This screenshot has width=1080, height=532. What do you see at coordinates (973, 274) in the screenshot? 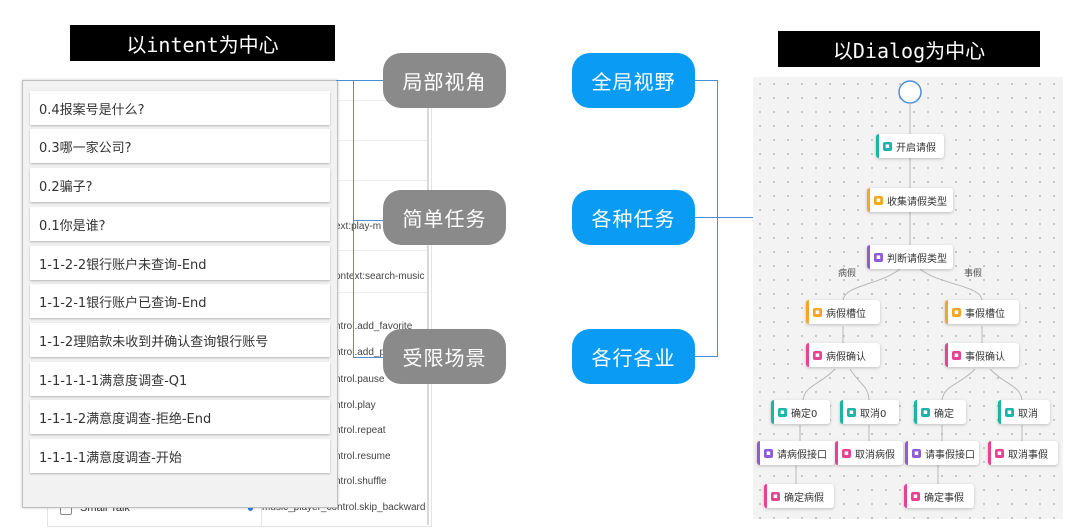
I see `edge-label-personal: 事假` at bounding box center [973, 274].